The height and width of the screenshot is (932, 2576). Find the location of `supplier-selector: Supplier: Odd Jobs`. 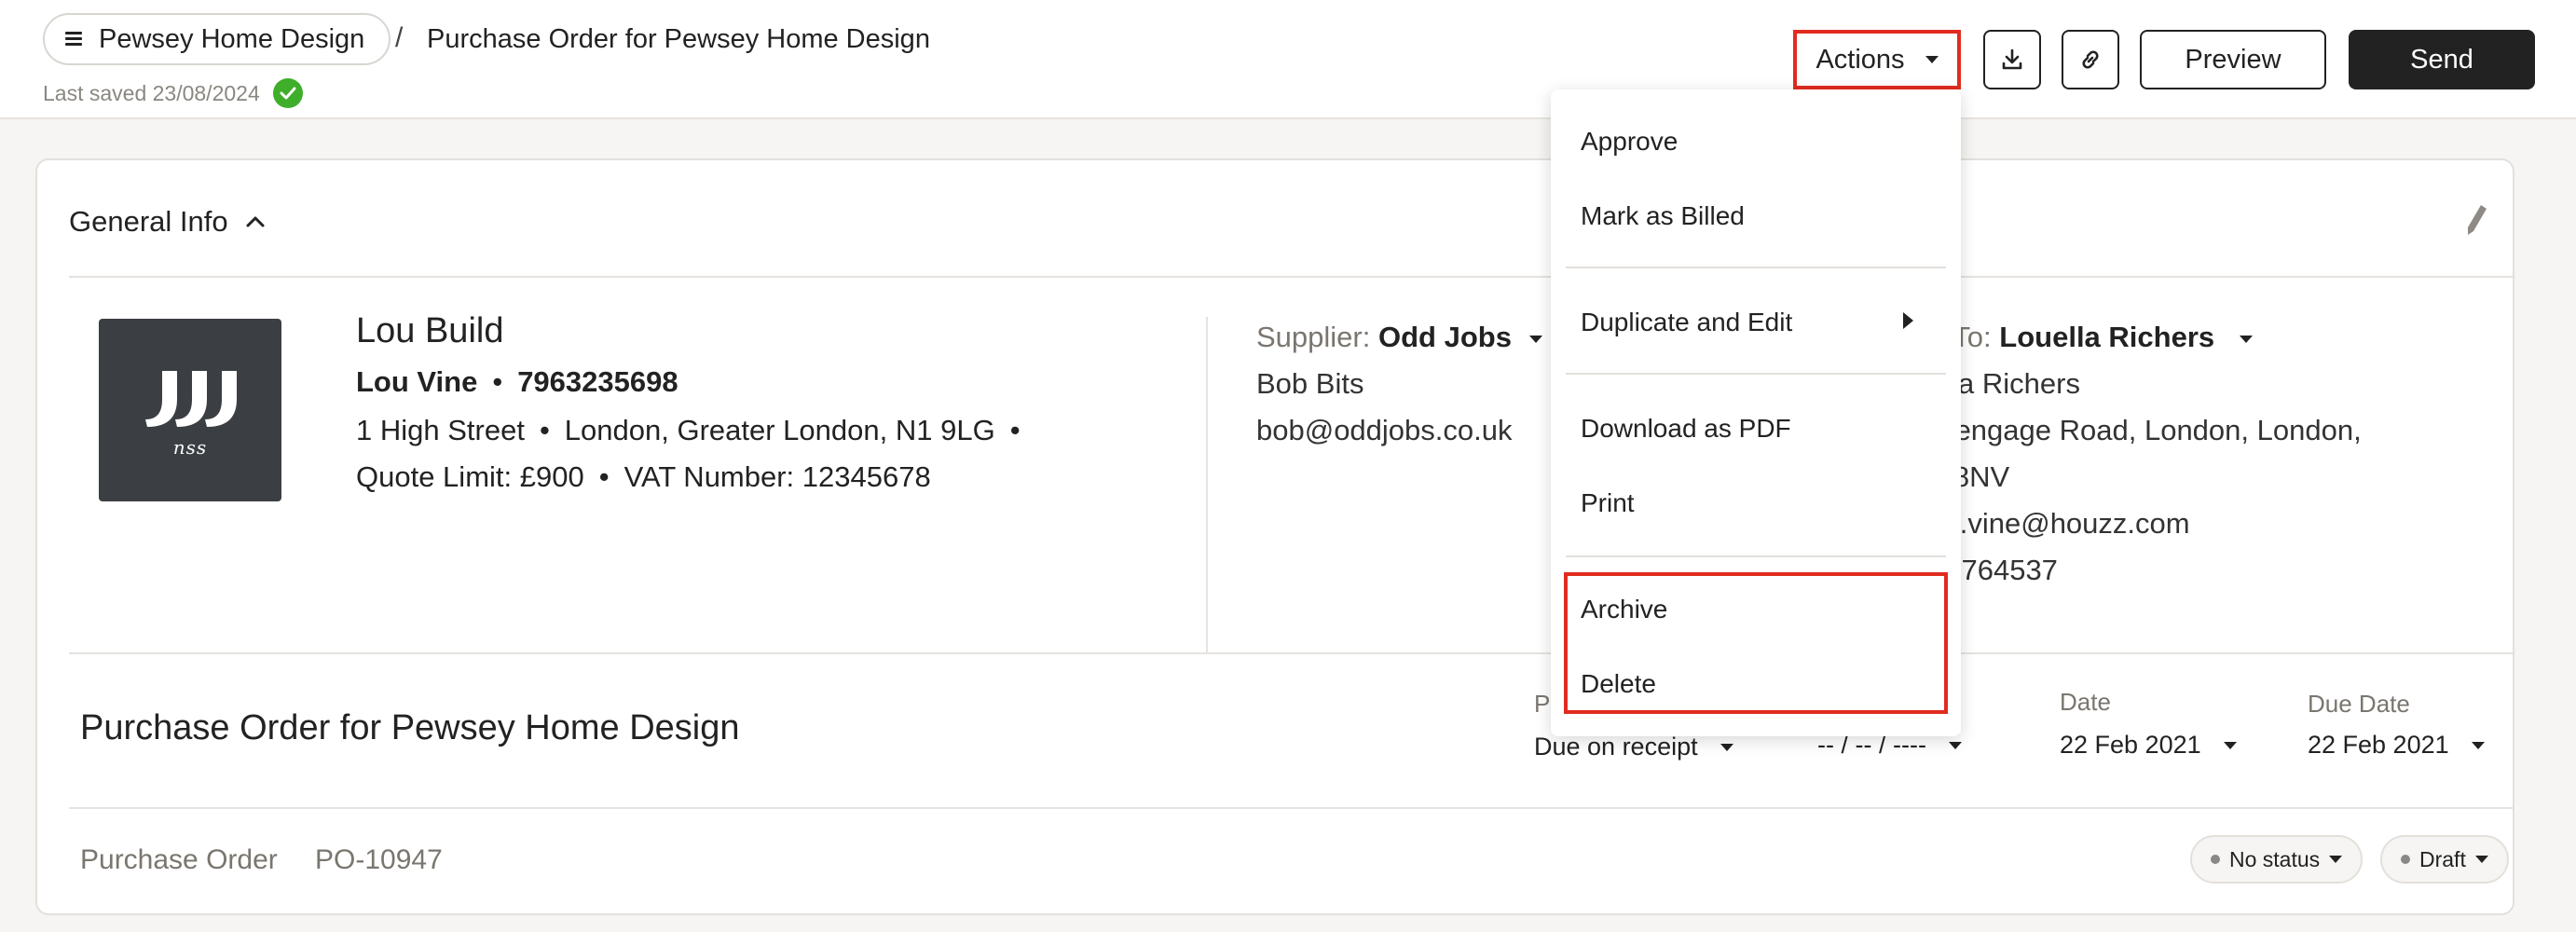

supplier-selector: Supplier: Odd Jobs is located at coordinates (1399, 337).